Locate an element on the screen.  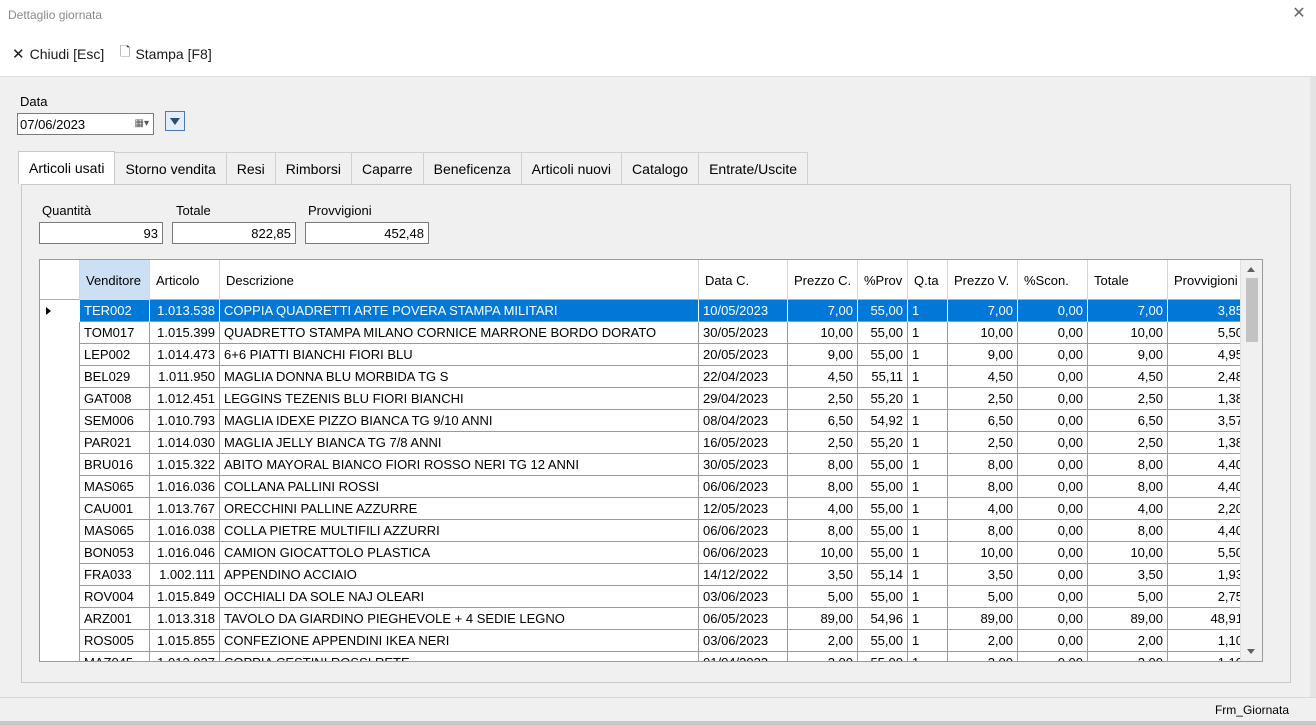
cell: LEP002 is located at coordinates (115, 355).